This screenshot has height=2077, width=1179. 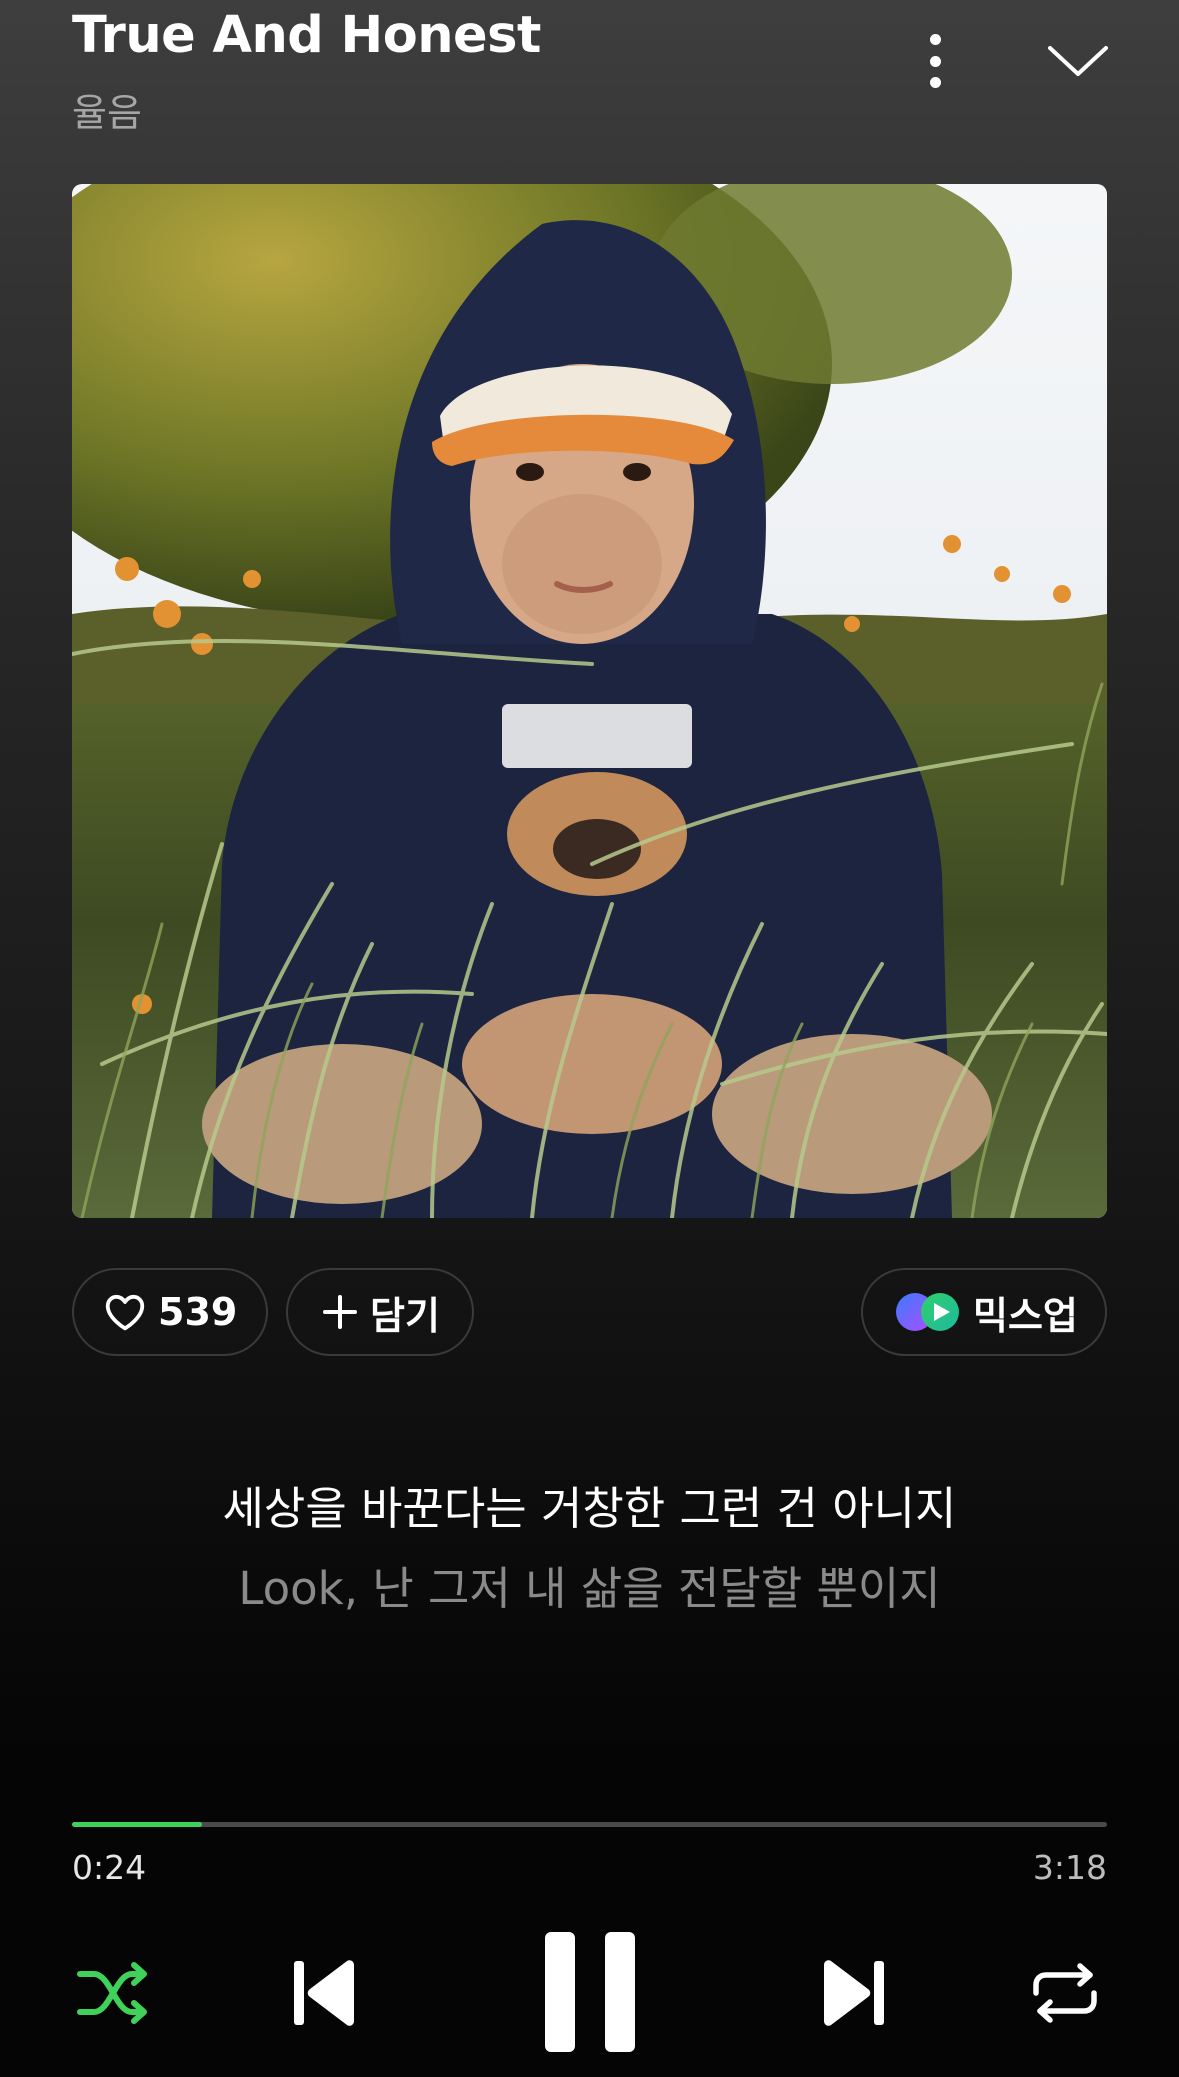 I want to click on previous-track-button, so click(x=325, y=1993).